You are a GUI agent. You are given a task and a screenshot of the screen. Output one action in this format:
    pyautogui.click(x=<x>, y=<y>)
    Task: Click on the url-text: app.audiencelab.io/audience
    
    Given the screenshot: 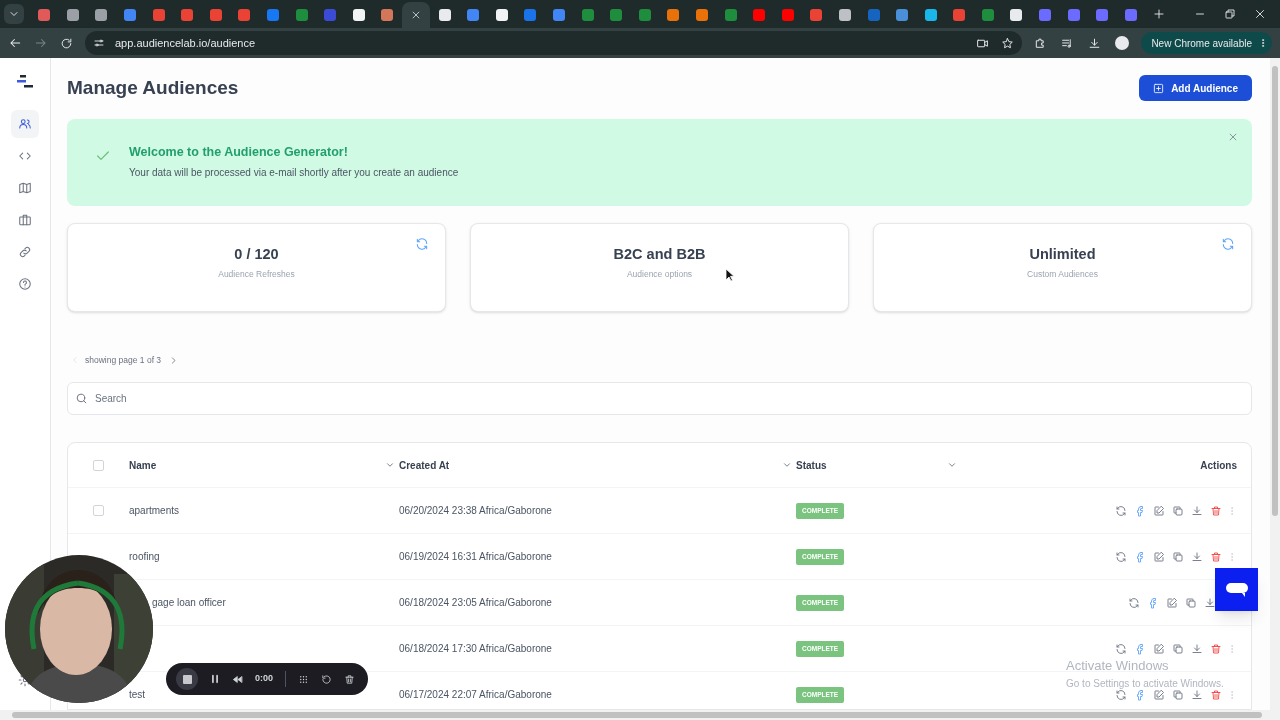 What is the action you would take?
    pyautogui.click(x=185, y=43)
    